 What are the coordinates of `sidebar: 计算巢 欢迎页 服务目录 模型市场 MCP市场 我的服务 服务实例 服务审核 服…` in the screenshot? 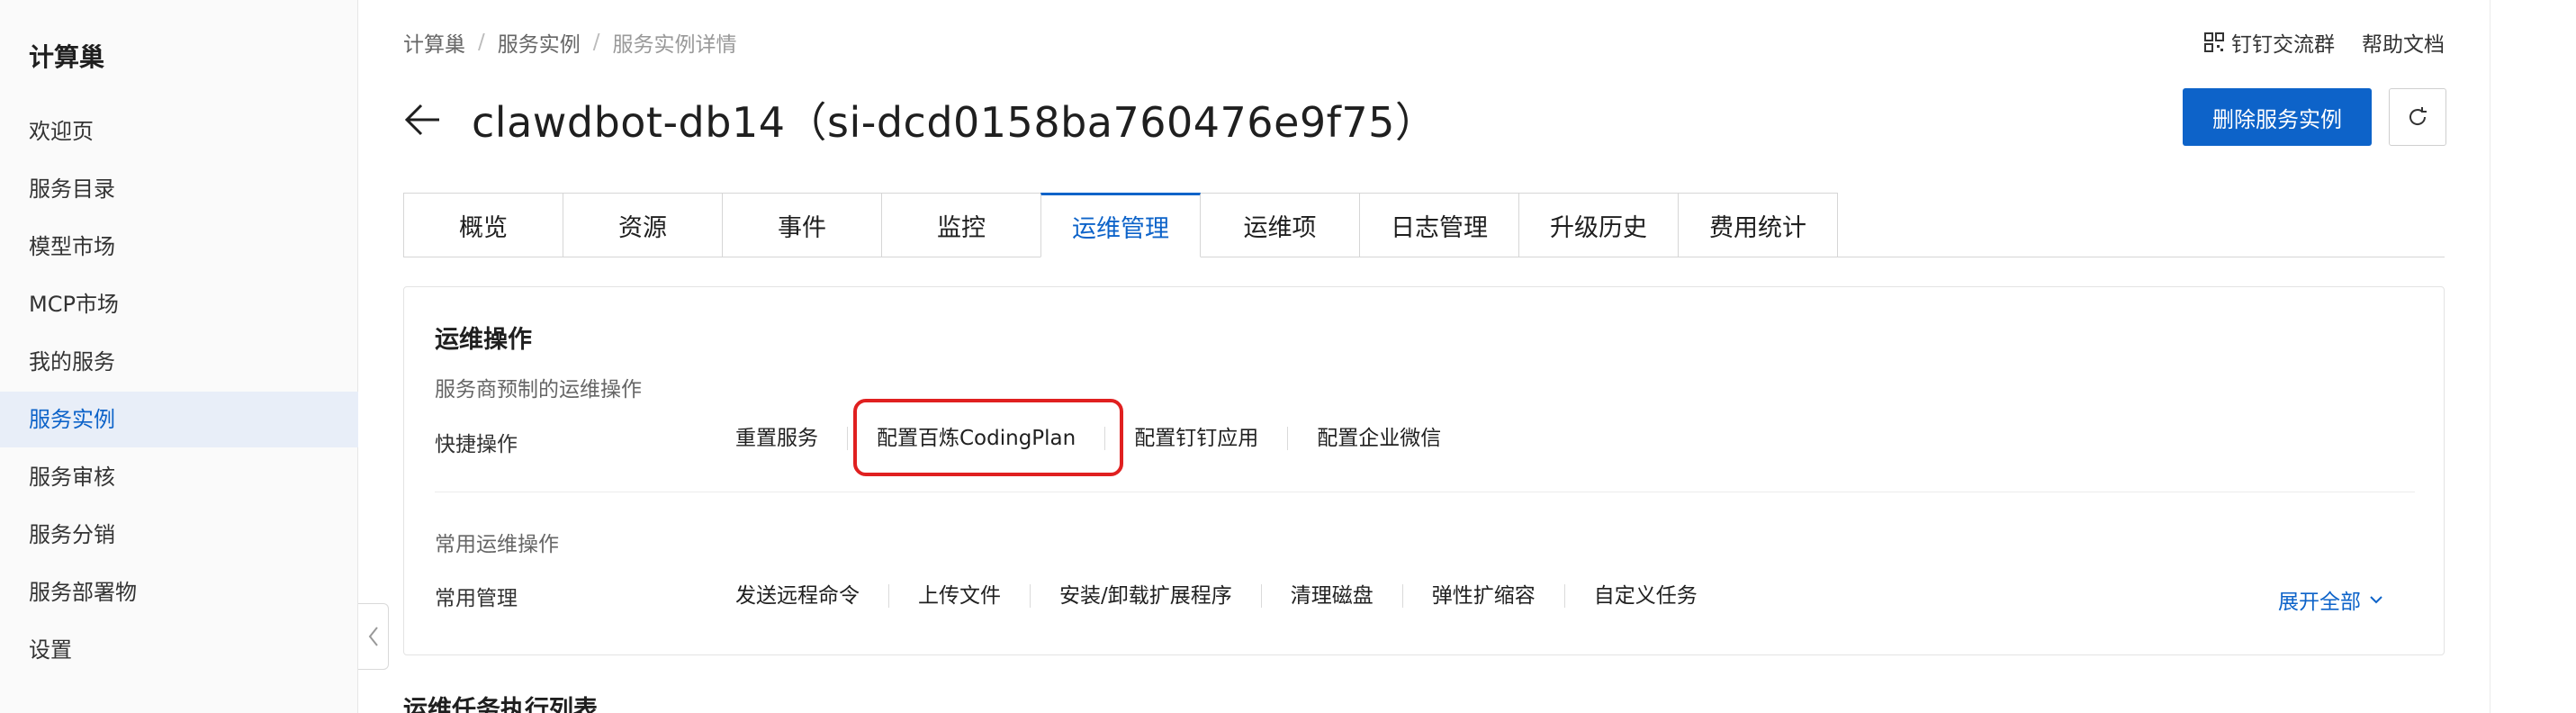 It's located at (179, 356).